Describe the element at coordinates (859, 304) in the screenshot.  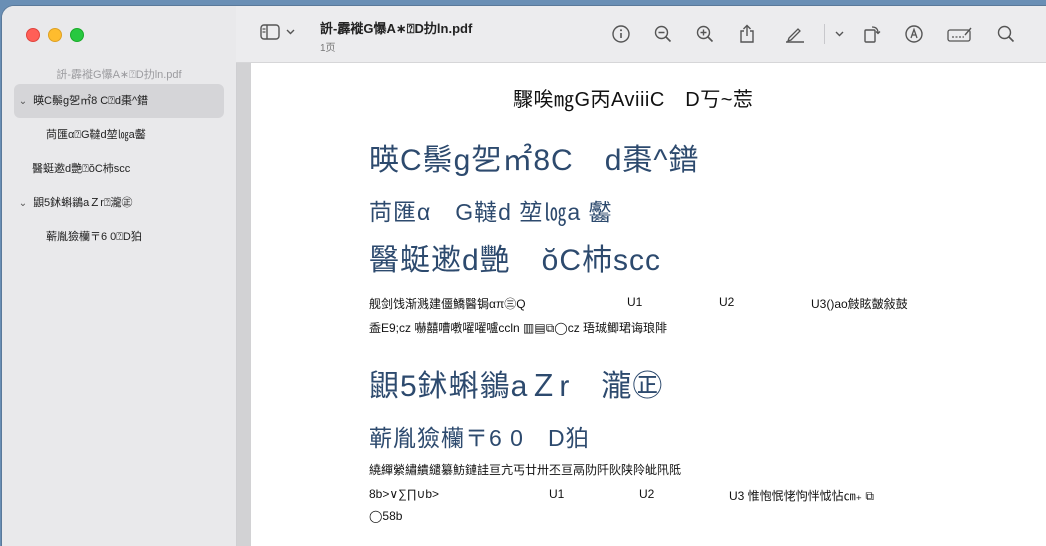
I see `table-cell: U3()ao㩻眩皼敍鼓` at that location.